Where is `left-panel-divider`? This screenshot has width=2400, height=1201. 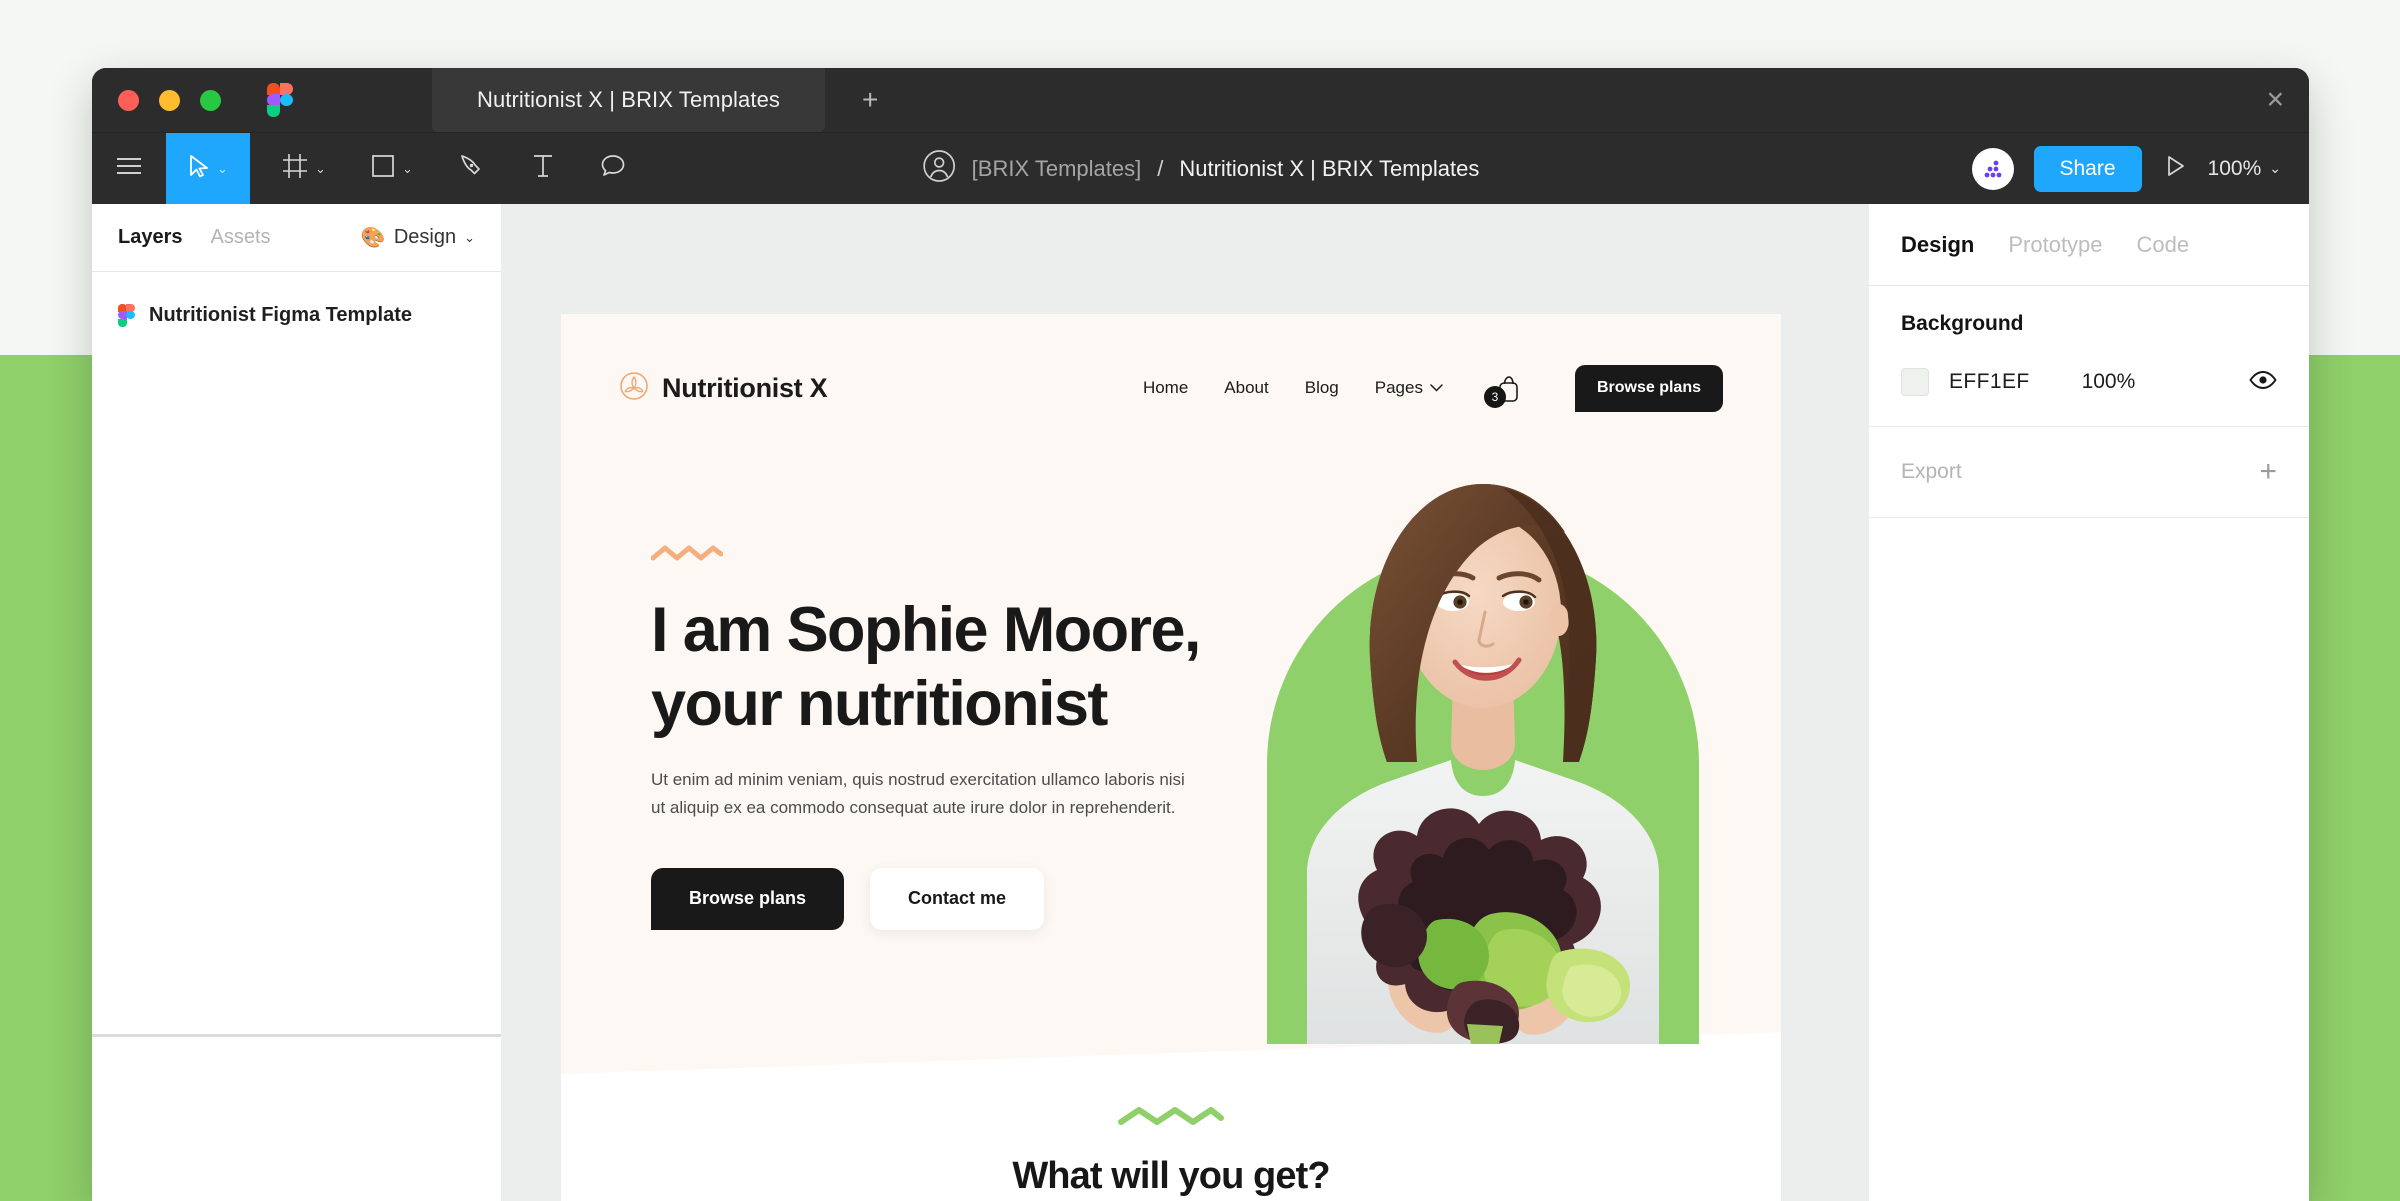 left-panel-divider is located at coordinates (296, 1035).